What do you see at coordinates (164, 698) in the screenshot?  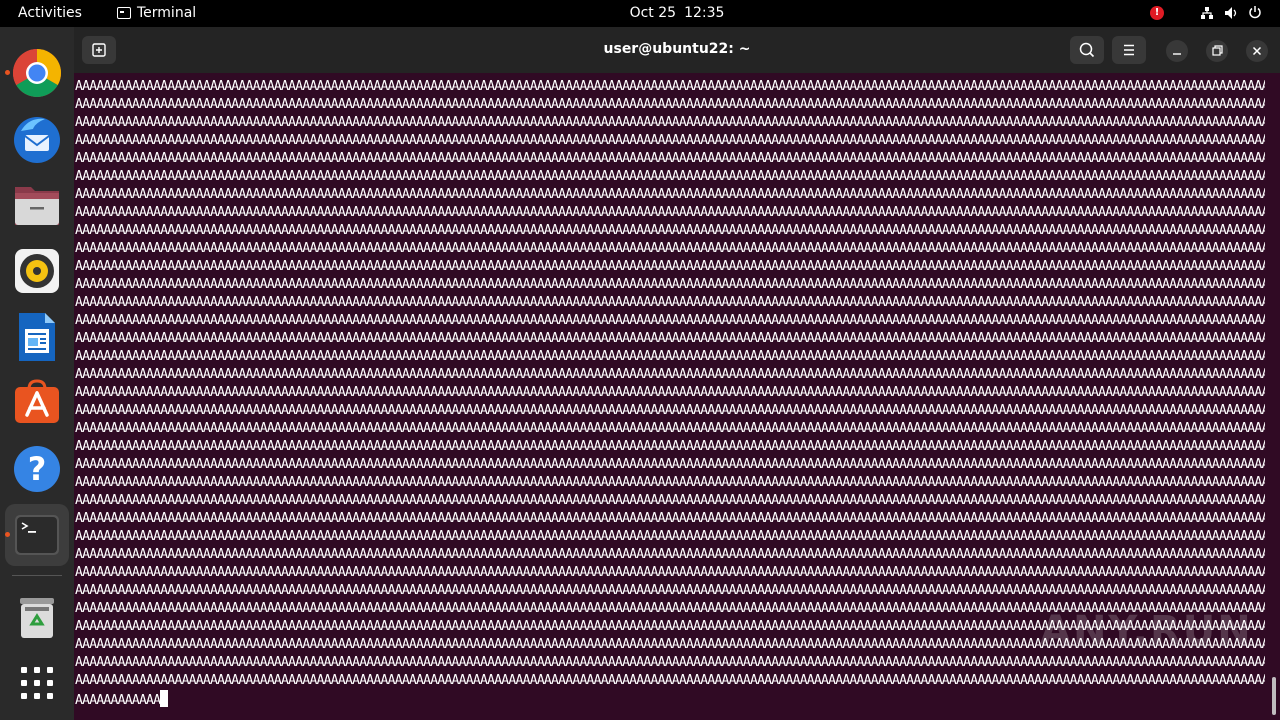 I see `text-cursor` at bounding box center [164, 698].